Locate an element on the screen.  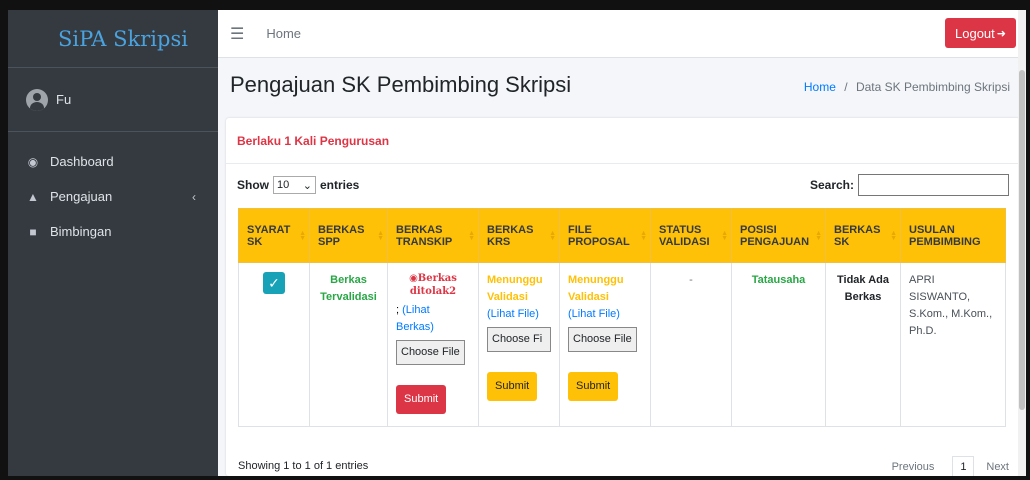
column-header-berkas-spp: BERKAS SPP ▲ ▼ is located at coordinates (348, 235).